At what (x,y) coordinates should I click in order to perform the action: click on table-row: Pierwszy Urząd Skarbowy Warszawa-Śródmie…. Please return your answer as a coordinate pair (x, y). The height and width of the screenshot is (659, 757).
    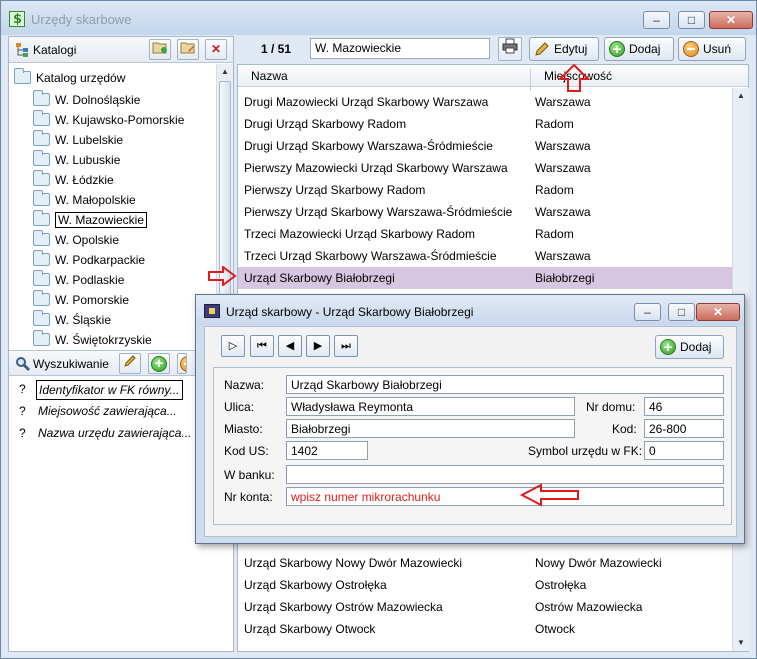
    Looking at the image, I should click on (485, 212).